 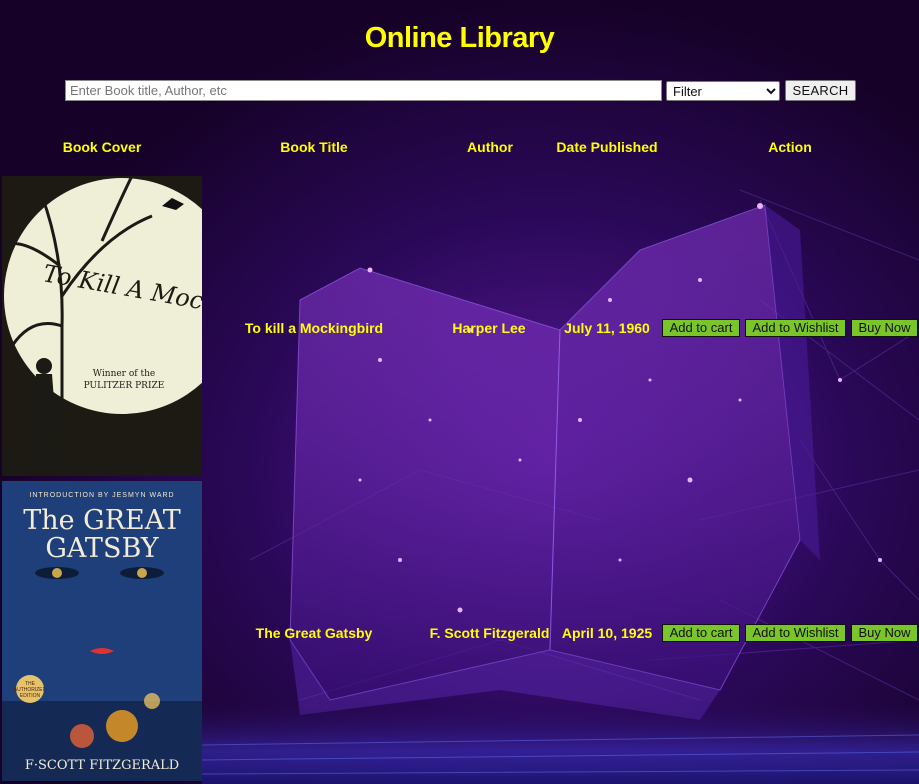 What do you see at coordinates (314, 328) in the screenshot?
I see `book-title-cell: To kill a Mockingbird` at bounding box center [314, 328].